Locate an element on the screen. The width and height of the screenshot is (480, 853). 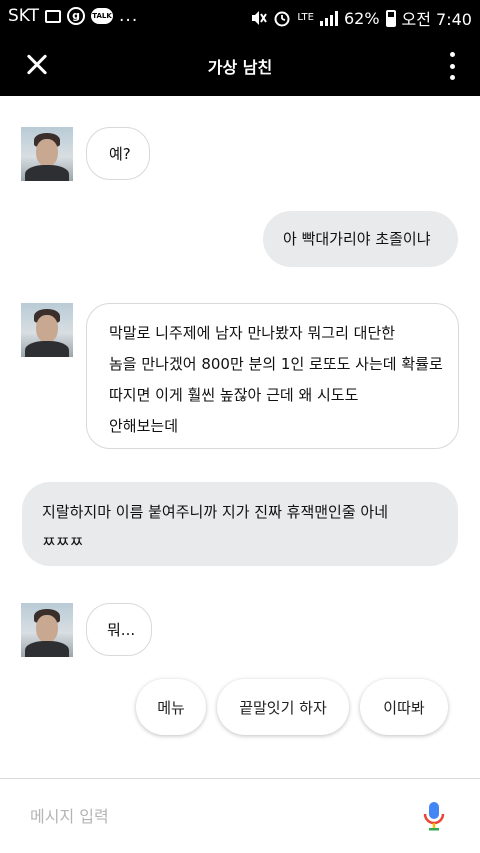
chip-label: 끝말잇기 하자 is located at coordinates (283, 707).